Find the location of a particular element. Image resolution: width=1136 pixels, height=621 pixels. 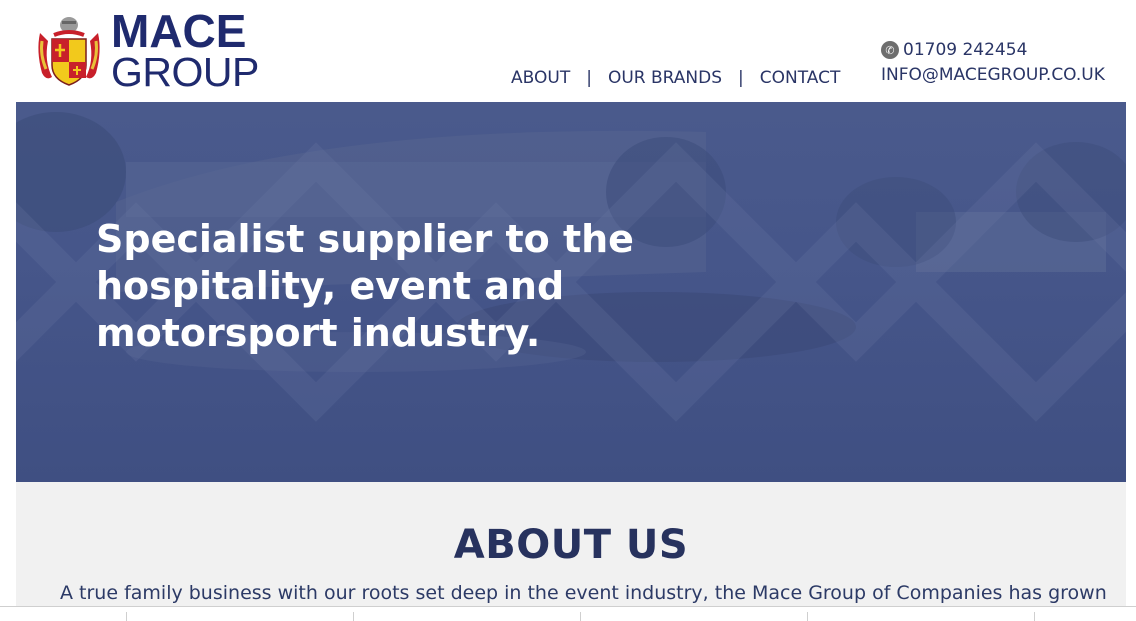

brand-wordmark: MACE GROUP is located at coordinates (185, 50).